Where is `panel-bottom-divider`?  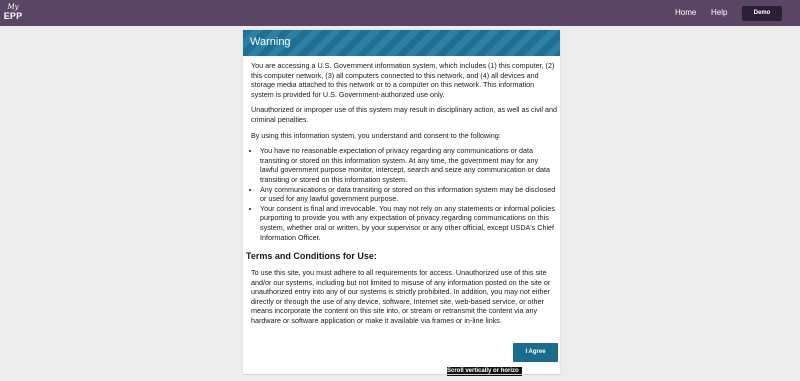 panel-bottom-divider is located at coordinates (401, 374).